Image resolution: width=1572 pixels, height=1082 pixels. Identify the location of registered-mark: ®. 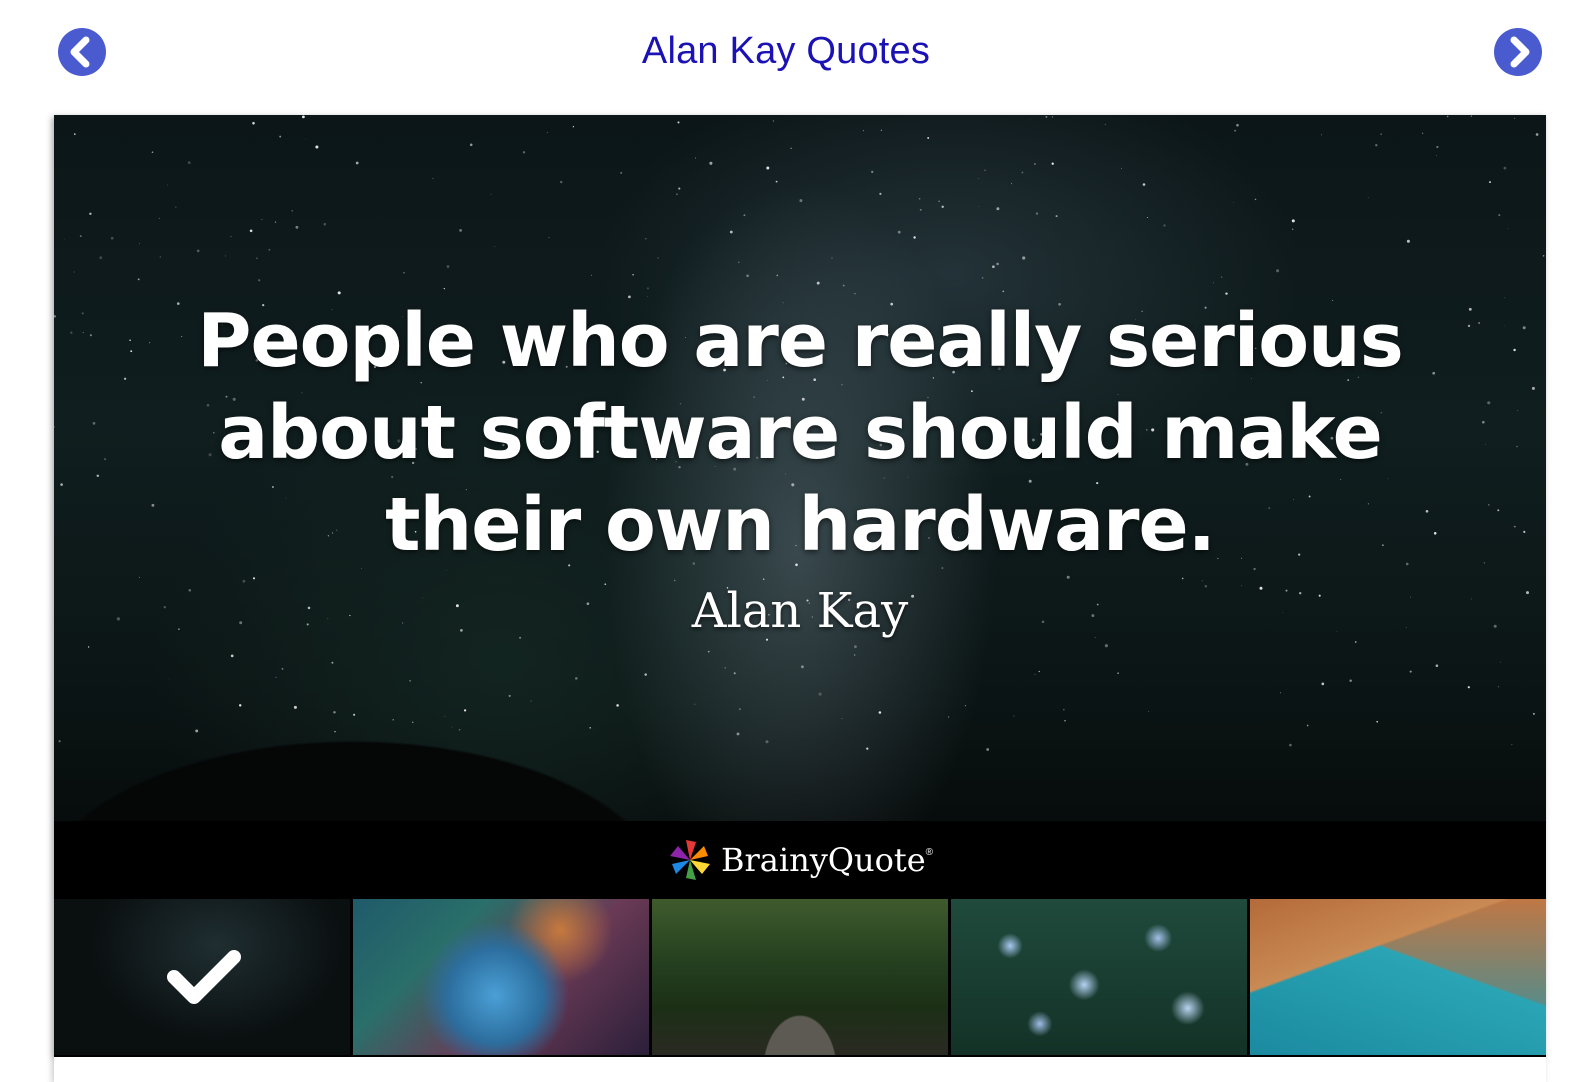
(929, 852).